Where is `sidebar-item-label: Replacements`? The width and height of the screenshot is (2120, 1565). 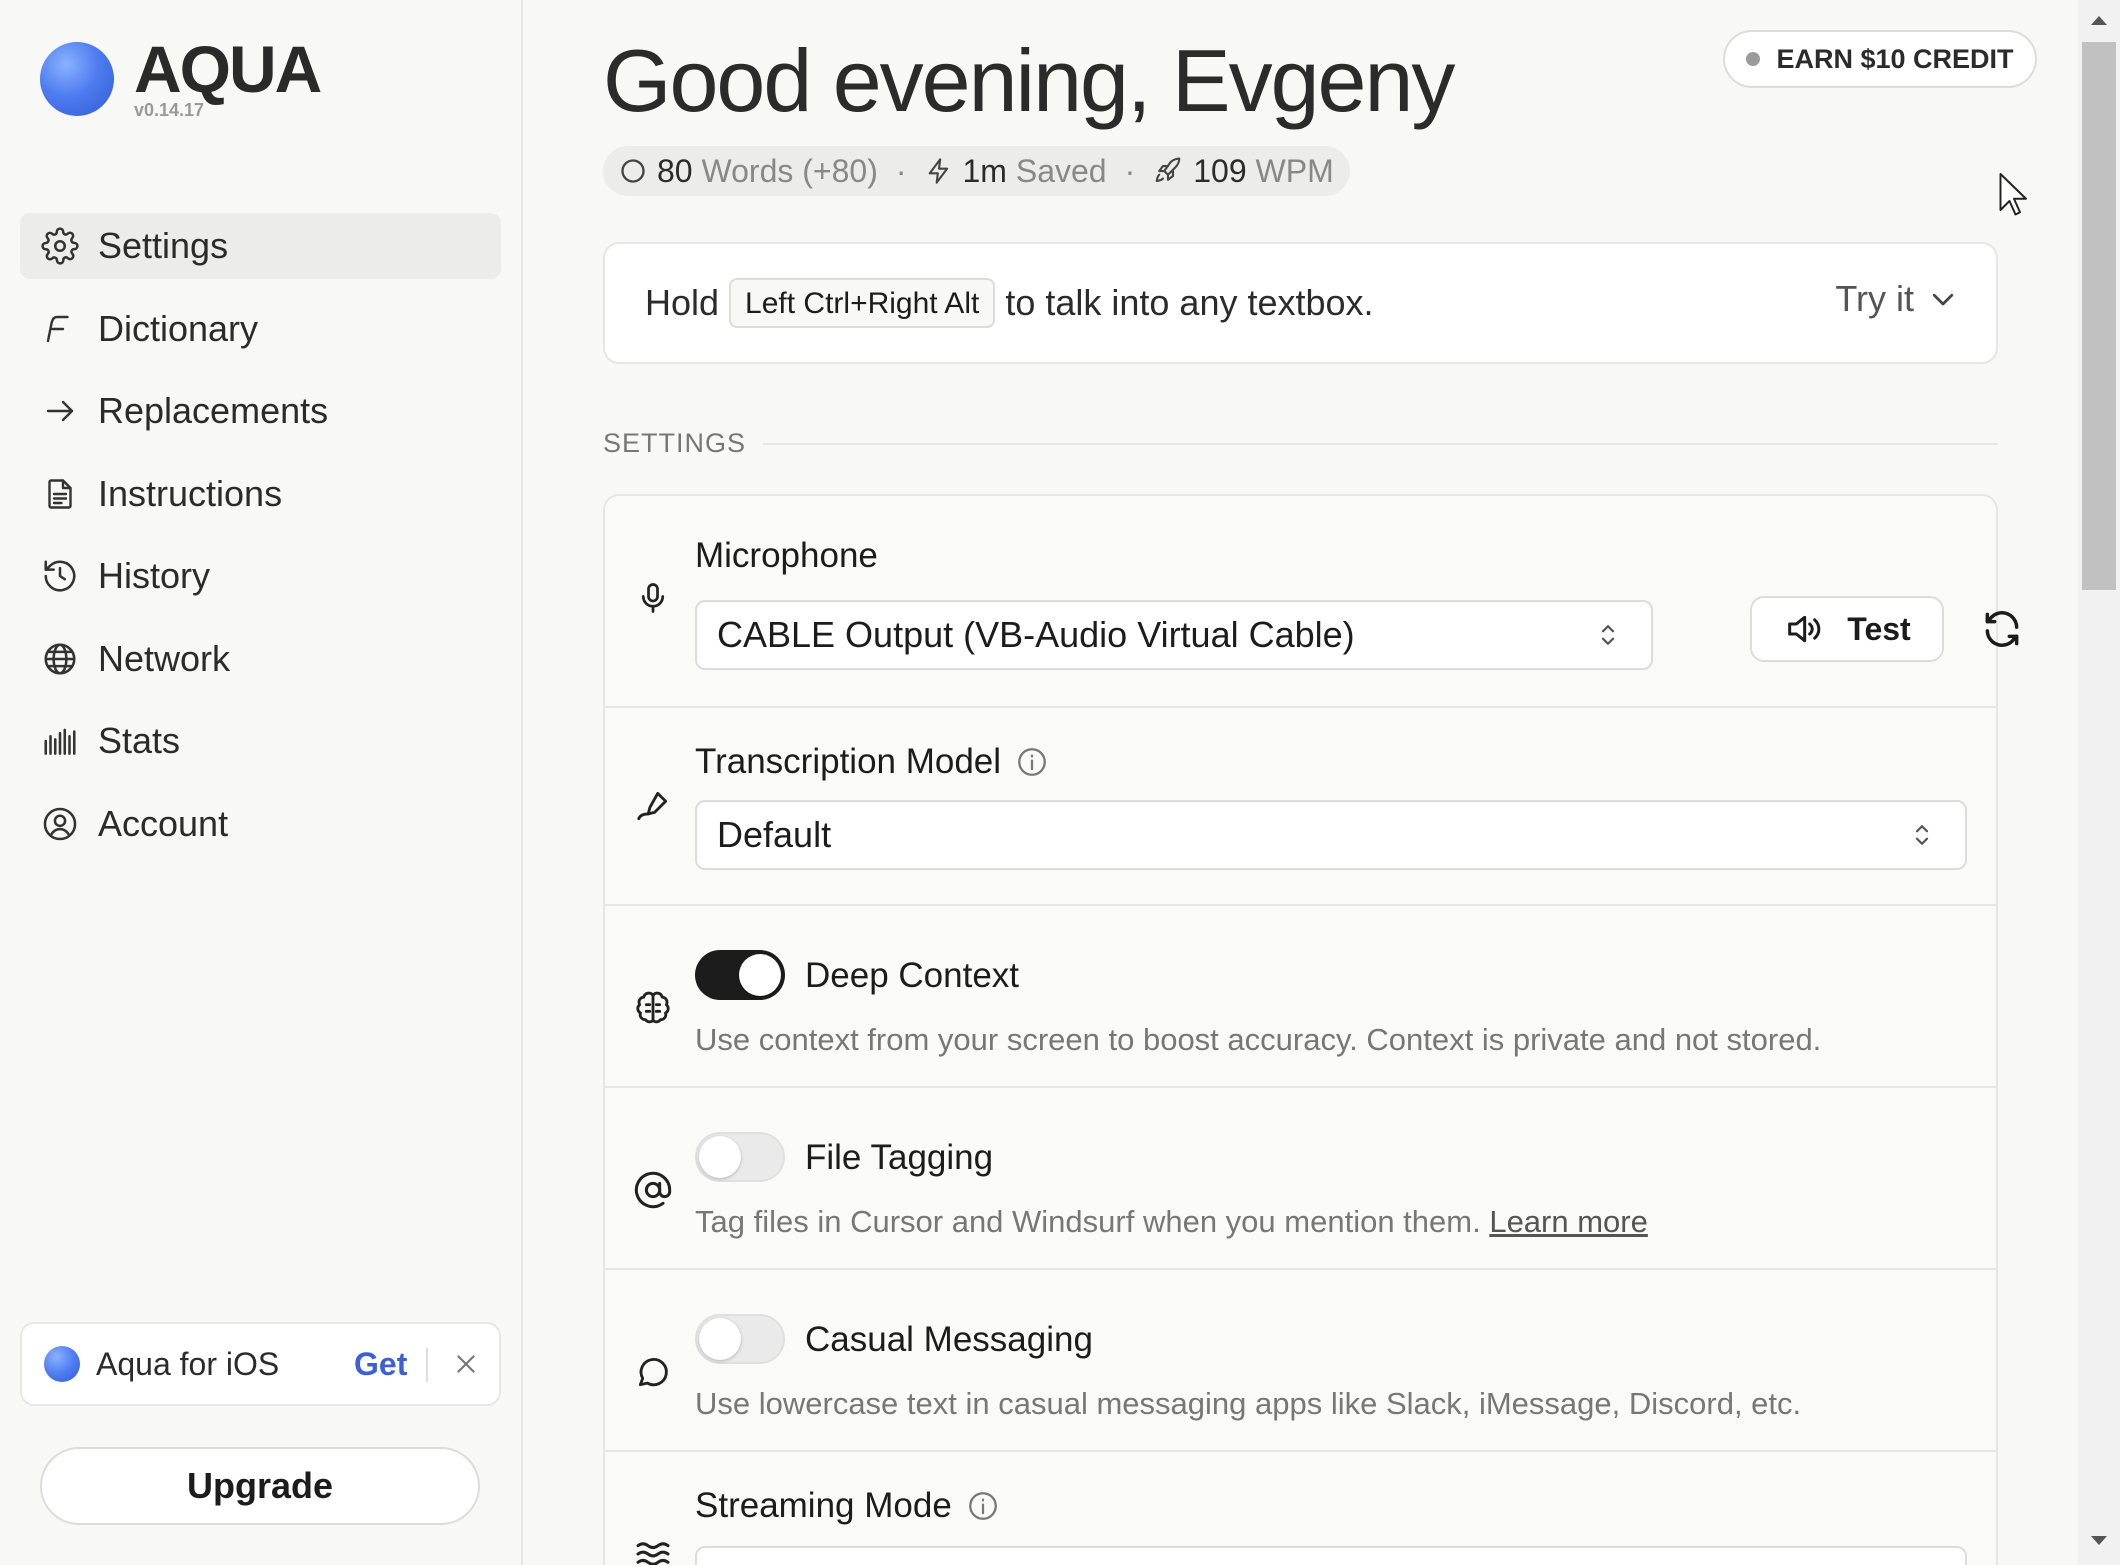 sidebar-item-label: Replacements is located at coordinates (213, 410).